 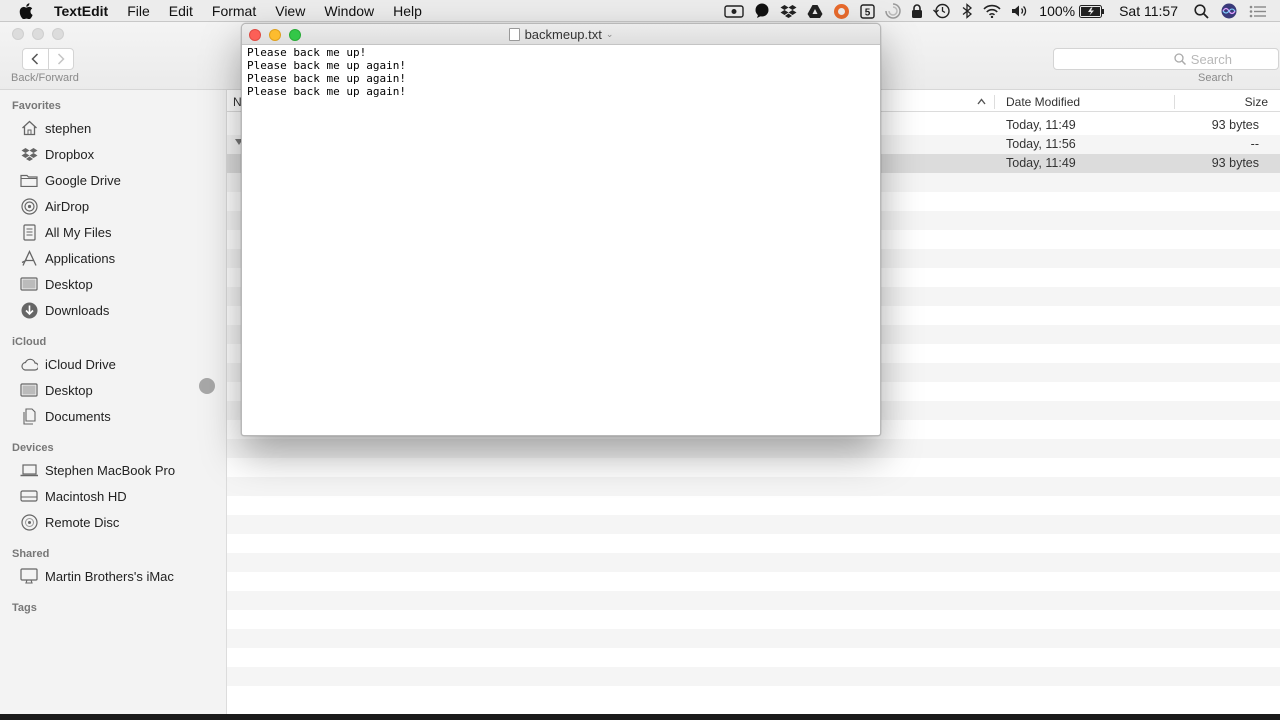 What do you see at coordinates (1229, 11) in the screenshot?
I see `siri-icon` at bounding box center [1229, 11].